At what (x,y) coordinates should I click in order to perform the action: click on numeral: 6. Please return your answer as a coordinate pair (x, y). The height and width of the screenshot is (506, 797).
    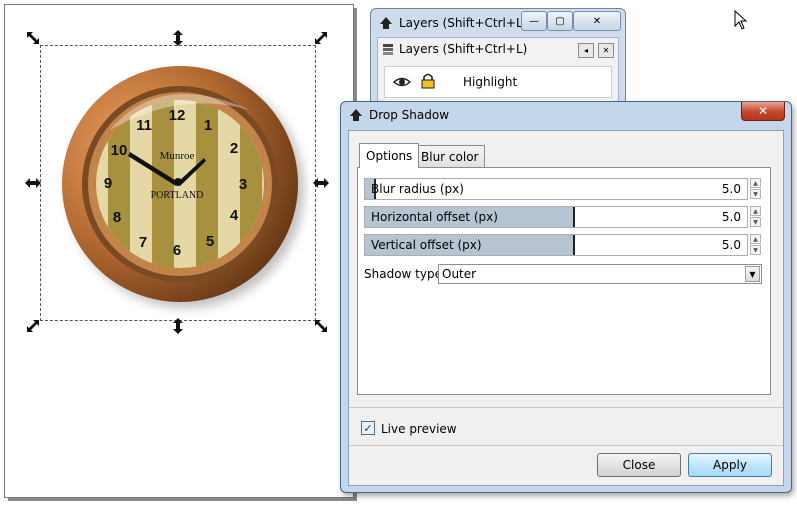
    Looking at the image, I should click on (177, 250).